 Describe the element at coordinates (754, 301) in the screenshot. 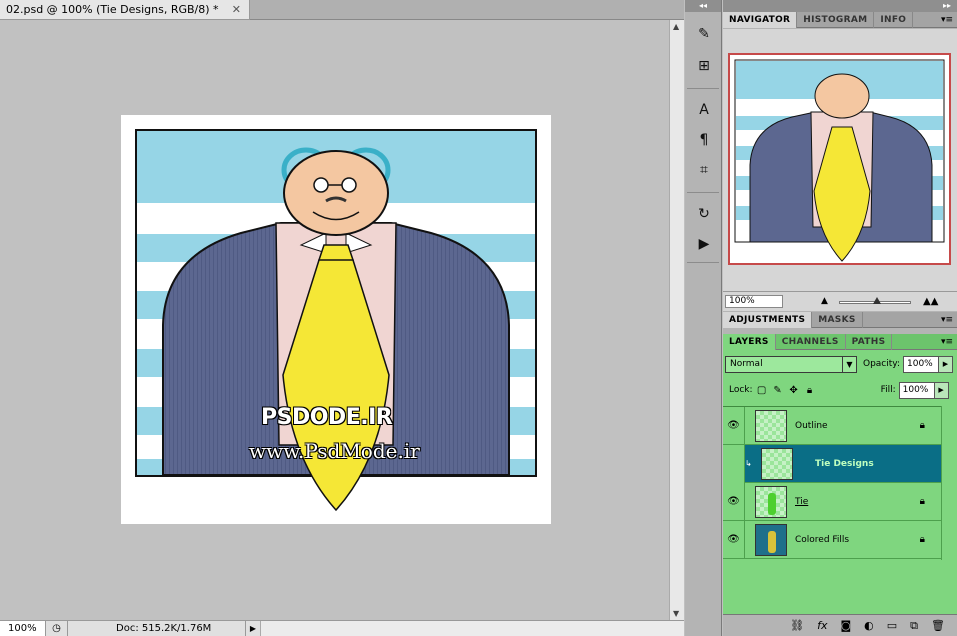

I see `navigator-zoom-input: 100%` at that location.